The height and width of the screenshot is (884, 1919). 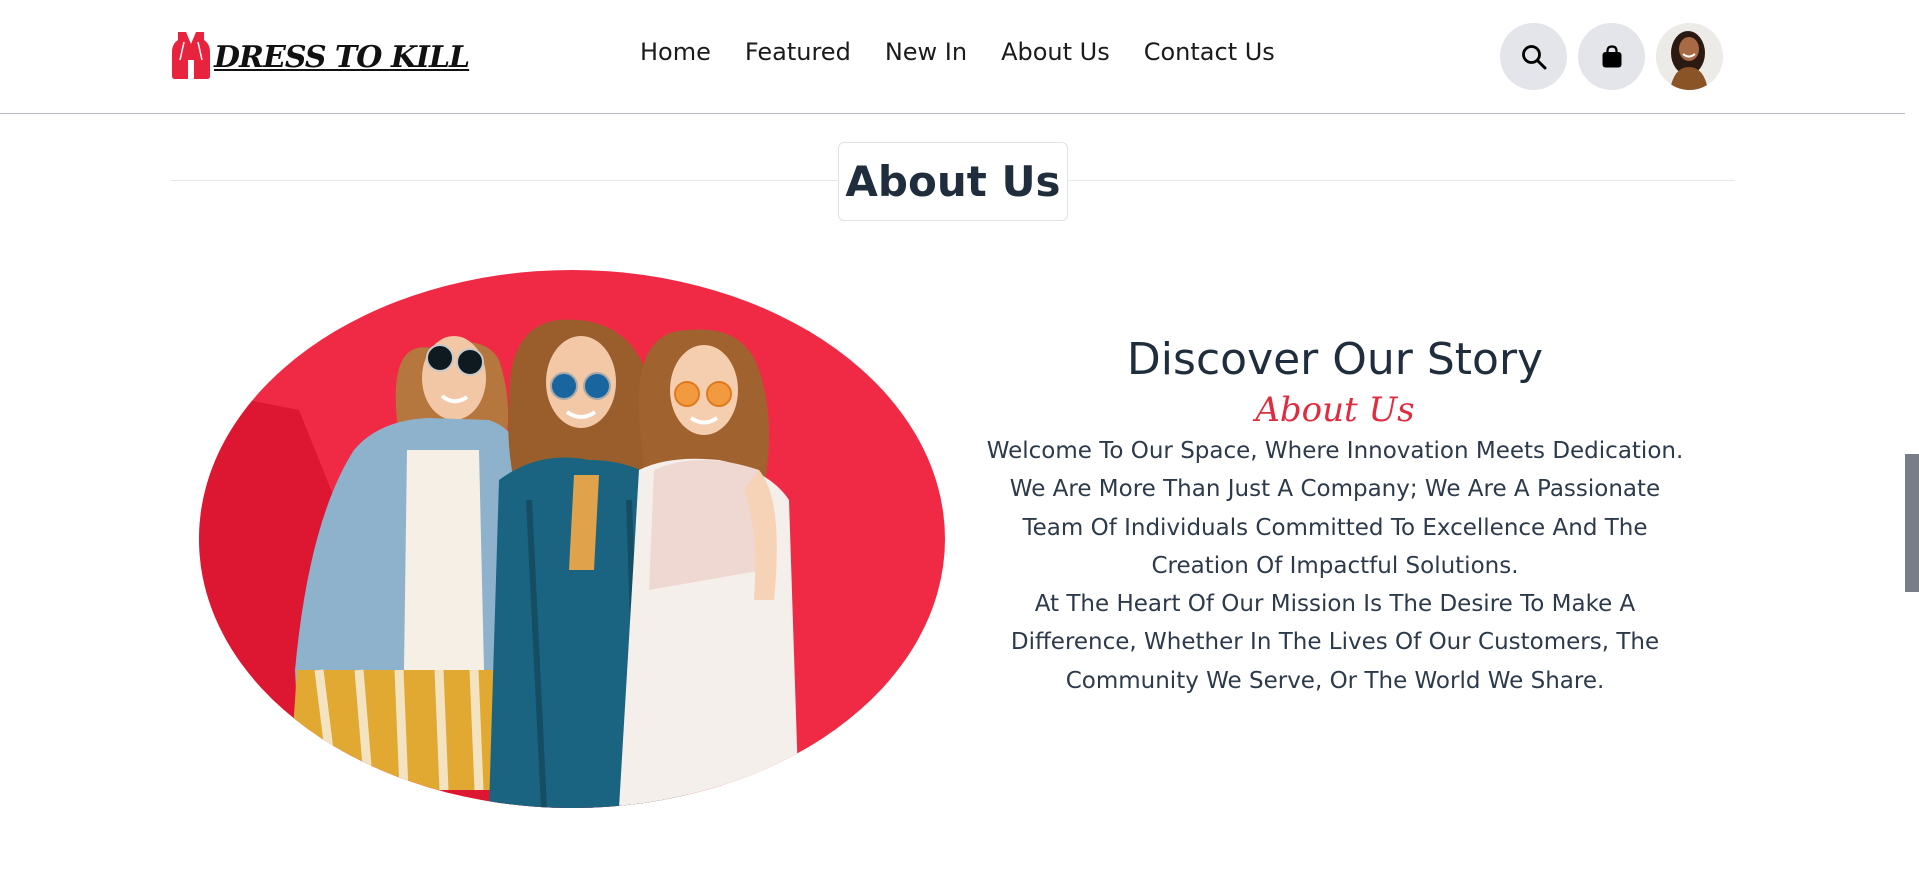 What do you see at coordinates (342, 57) in the screenshot?
I see `brand-name: DRESS TO KILL` at bounding box center [342, 57].